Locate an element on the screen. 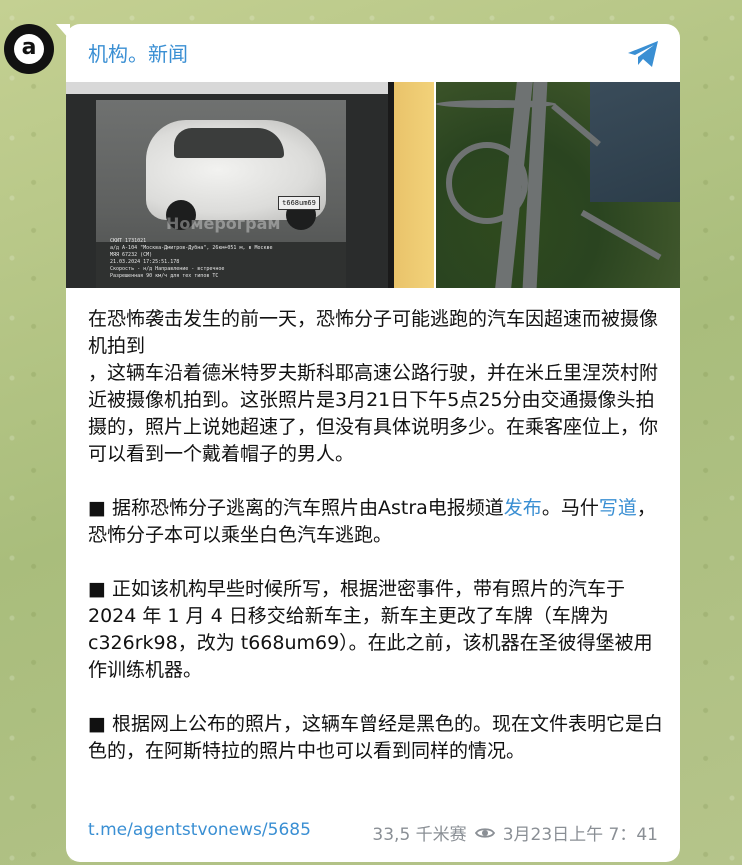 The height and width of the screenshot is (865, 742). message-meta: 33,5 千米赛 3月23日上午 7：41 is located at coordinates (515, 832).